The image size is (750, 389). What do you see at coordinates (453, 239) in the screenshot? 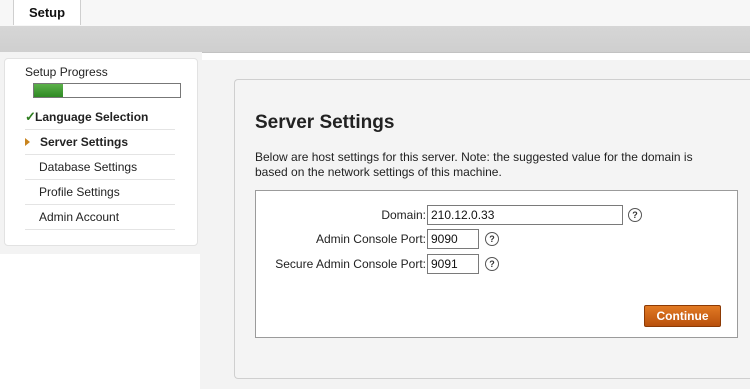
I see `admin-port-input` at bounding box center [453, 239].